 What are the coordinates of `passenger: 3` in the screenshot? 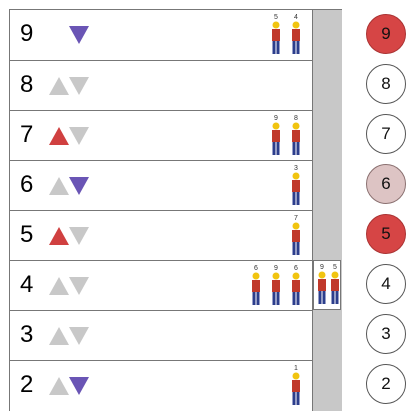 It's located at (296, 185).